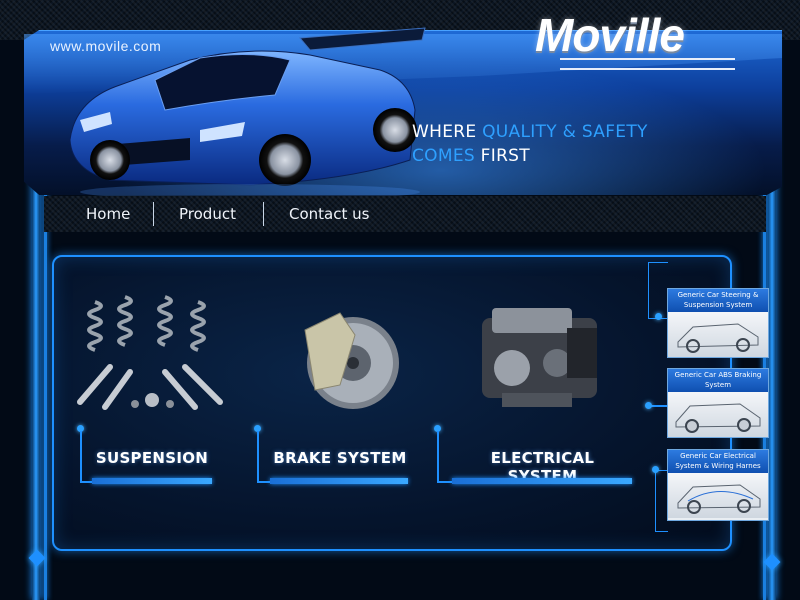  Describe the element at coordinates (329, 214) in the screenshot. I see `nav-contact-us: Contact us` at that location.